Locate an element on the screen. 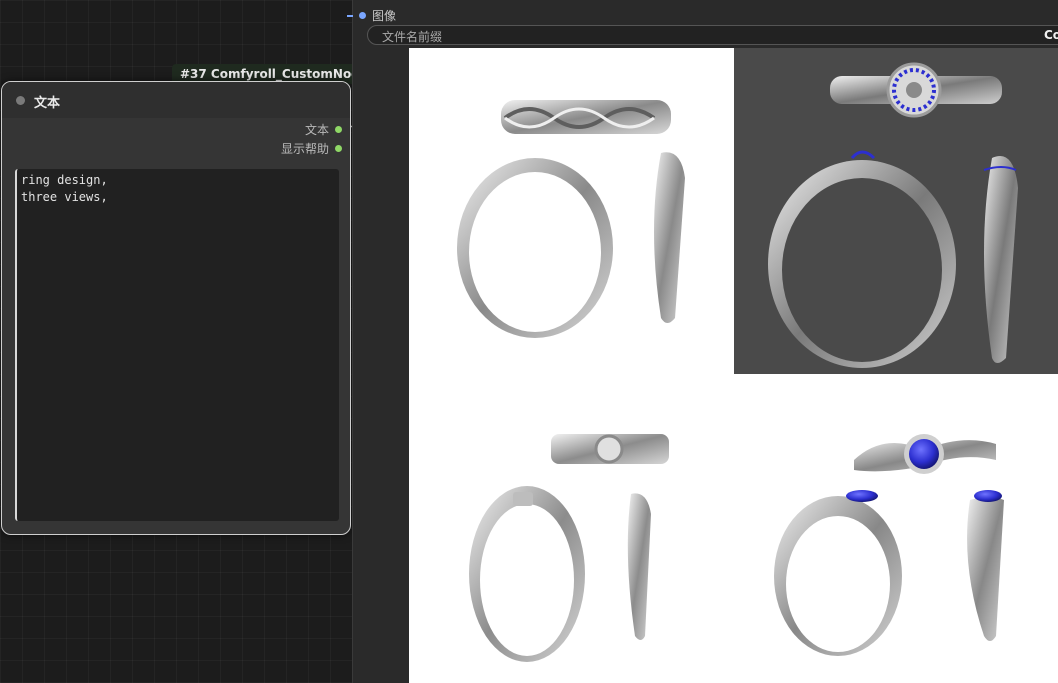 Image resolution: width=1058 pixels, height=683 pixels. output-show-help: 显示帮助 is located at coordinates (311, 148).